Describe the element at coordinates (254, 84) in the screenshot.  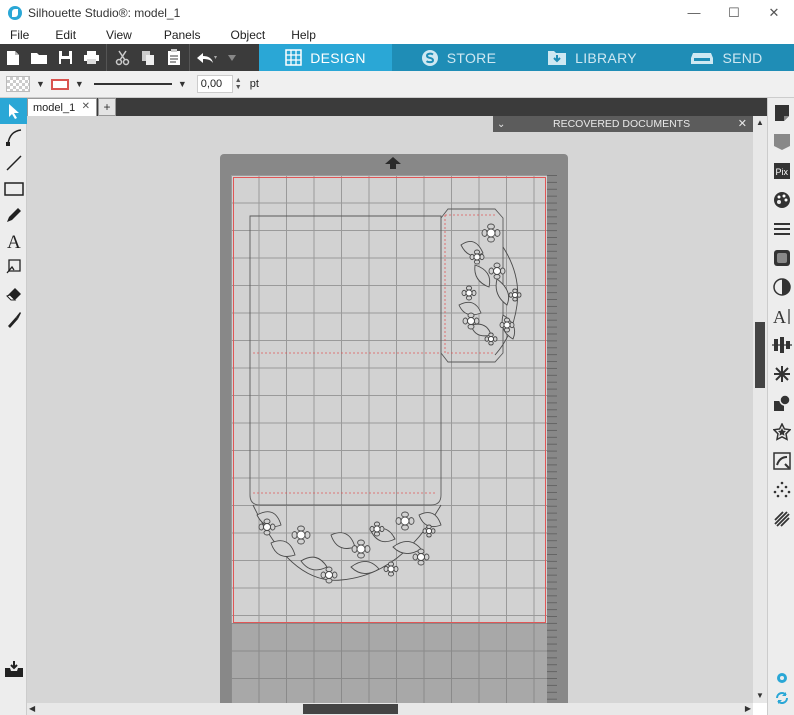
I see `line-width-unit: pt` at that location.